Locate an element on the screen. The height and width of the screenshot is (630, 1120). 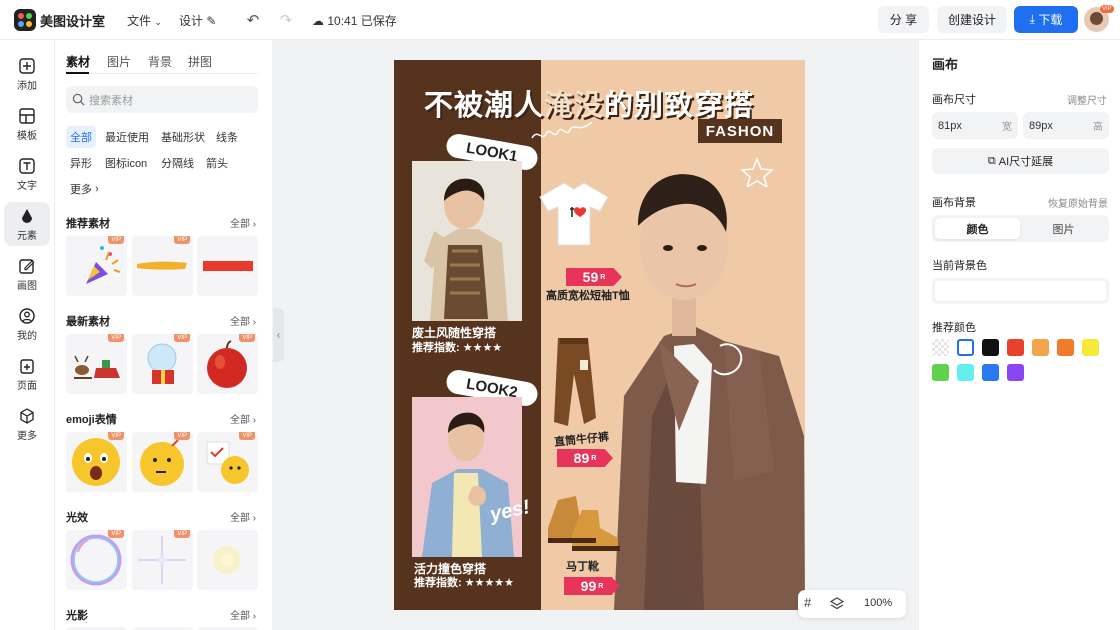
canvas-title: 不被潮人淹没的别致穿搭 is located at coordinates (589, 103).